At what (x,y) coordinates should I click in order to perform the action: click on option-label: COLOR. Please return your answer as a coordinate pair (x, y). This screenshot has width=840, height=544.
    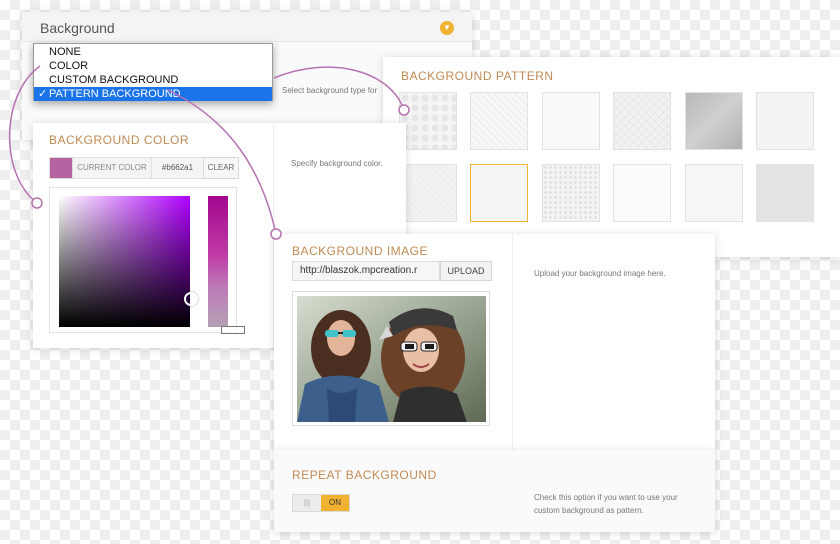
    Looking at the image, I should click on (69, 66).